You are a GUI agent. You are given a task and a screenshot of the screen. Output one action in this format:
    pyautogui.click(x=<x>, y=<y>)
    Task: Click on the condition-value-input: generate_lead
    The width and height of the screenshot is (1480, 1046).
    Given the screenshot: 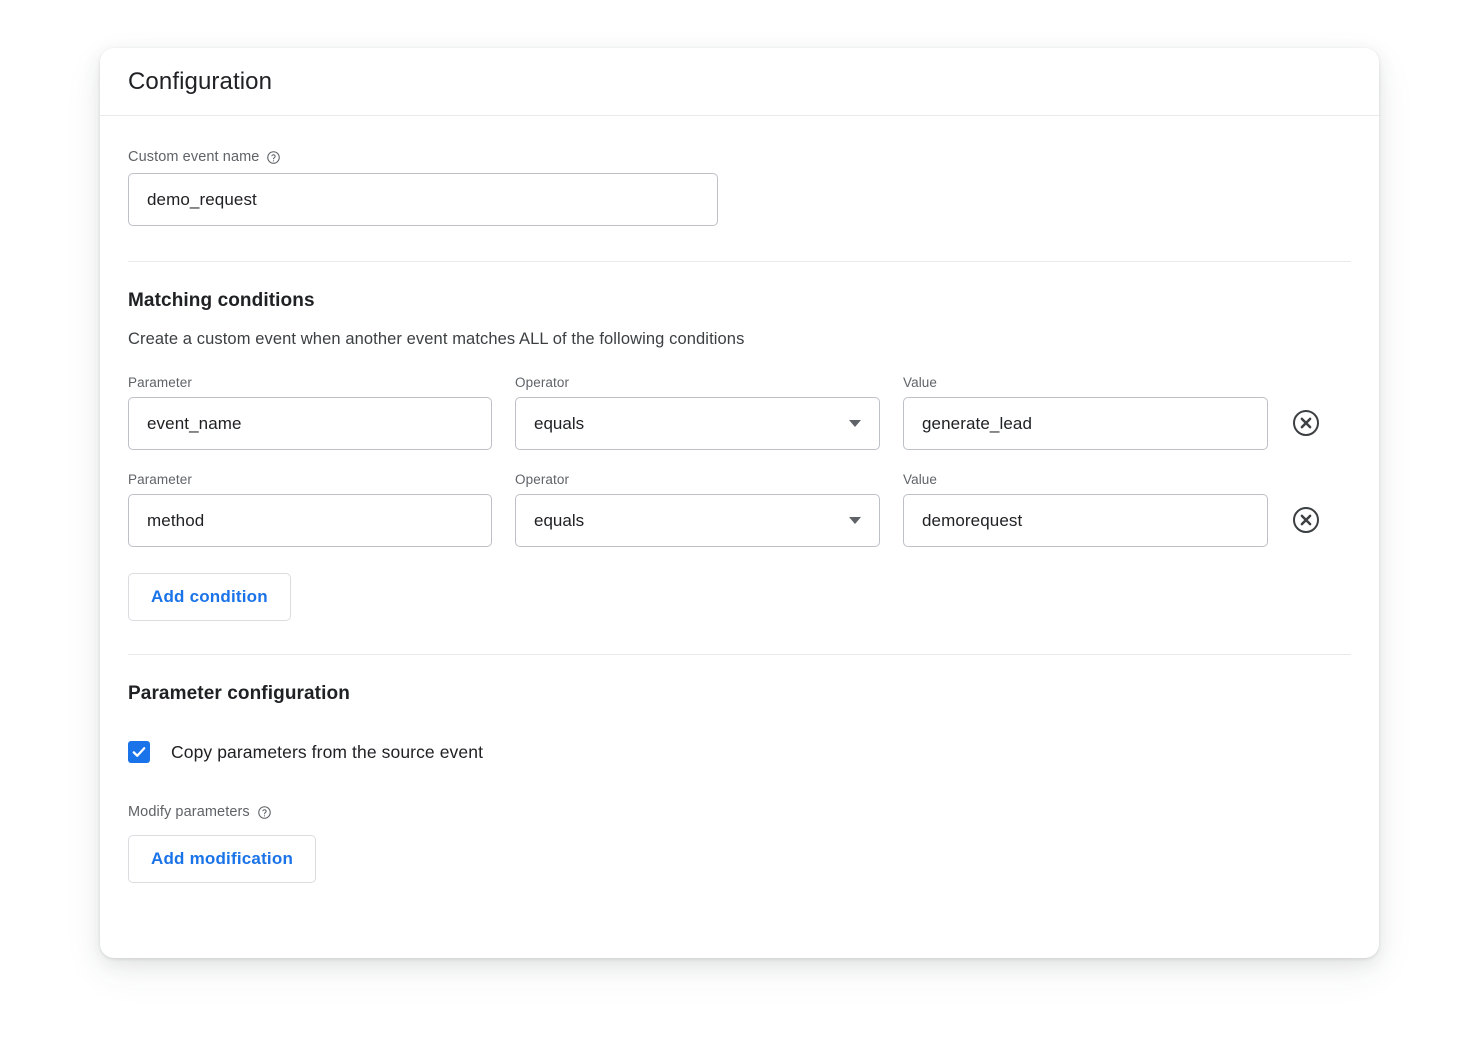 What is the action you would take?
    pyautogui.click(x=1085, y=423)
    